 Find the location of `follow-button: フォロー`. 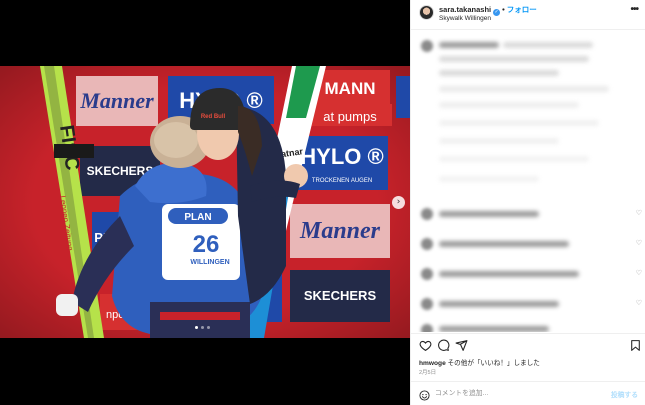

follow-button: フォロー is located at coordinates (522, 9).